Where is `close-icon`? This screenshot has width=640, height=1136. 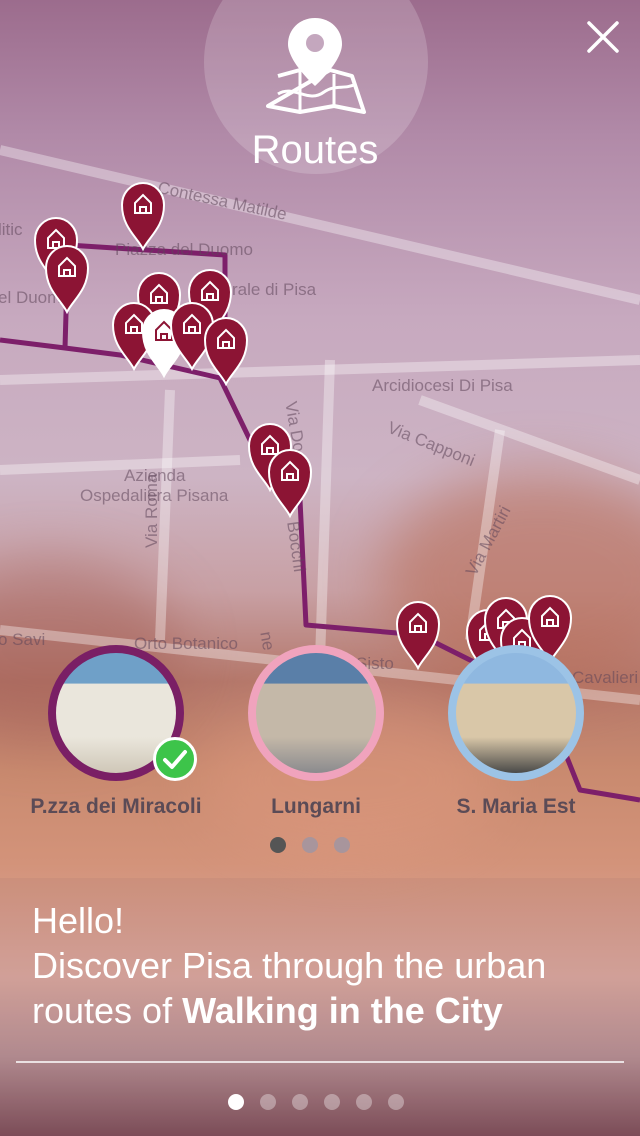 close-icon is located at coordinates (603, 37).